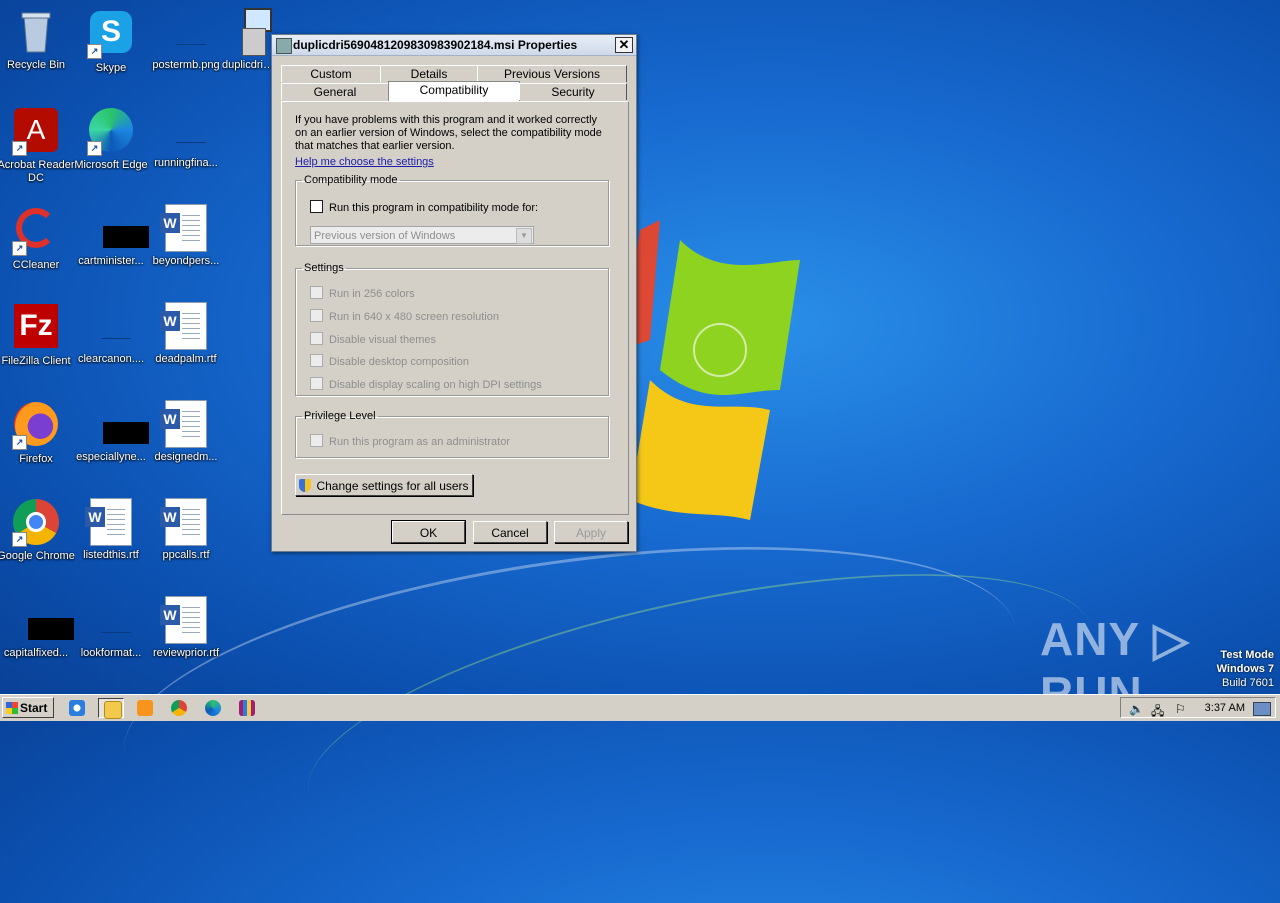 Image resolution: width=1280 pixels, height=903 pixels. What do you see at coordinates (213, 708) in the screenshot?
I see `taskbar-edge-button` at bounding box center [213, 708].